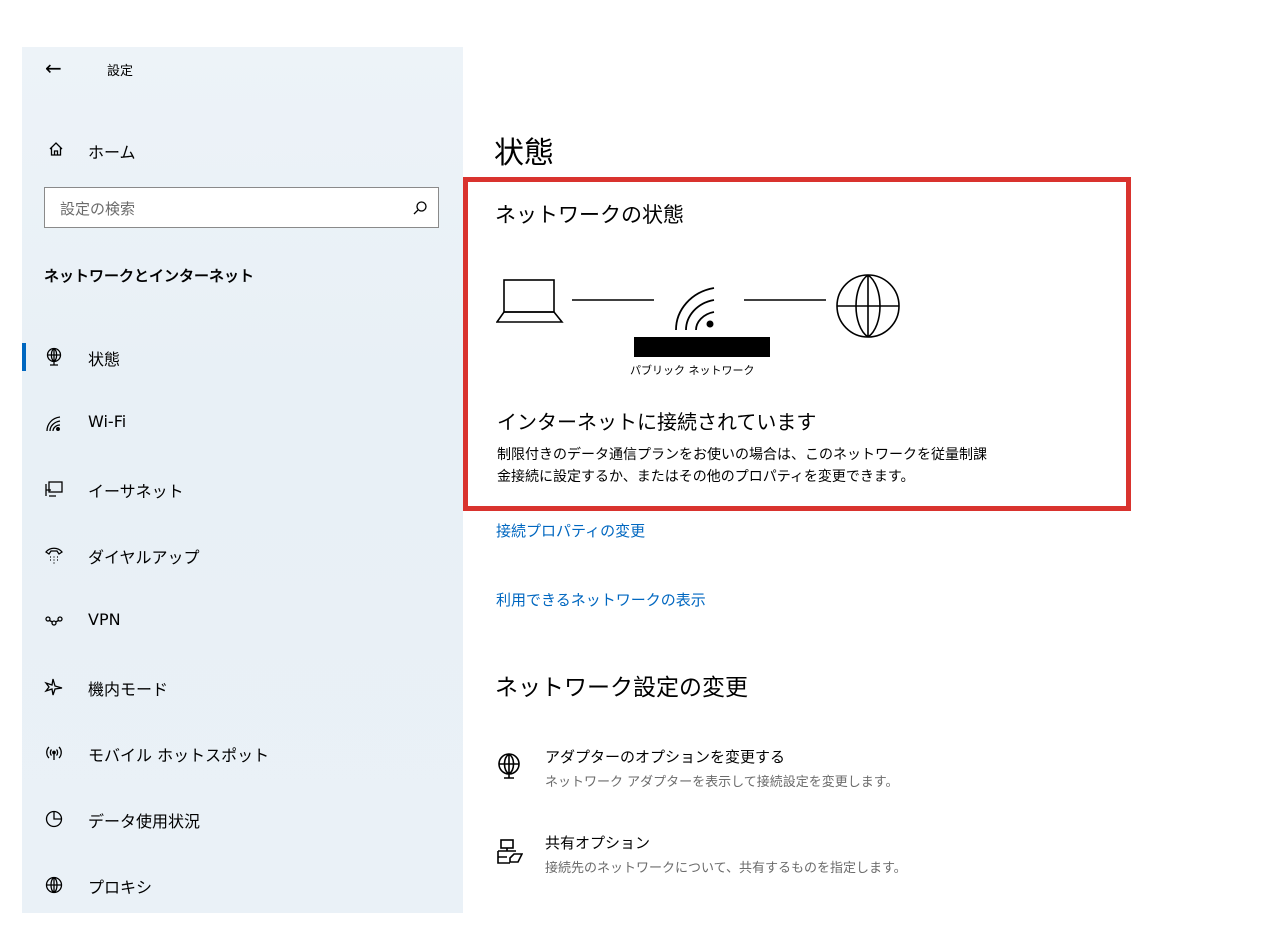 This screenshot has height=926, width=1282. I want to click on sidebar-item-label: VPN, so click(104, 619).